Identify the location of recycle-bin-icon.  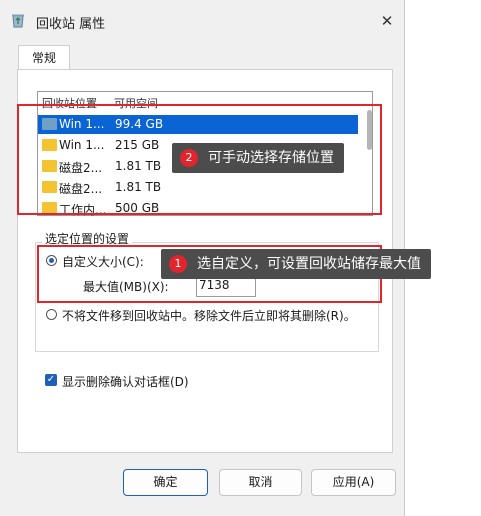
(18, 21).